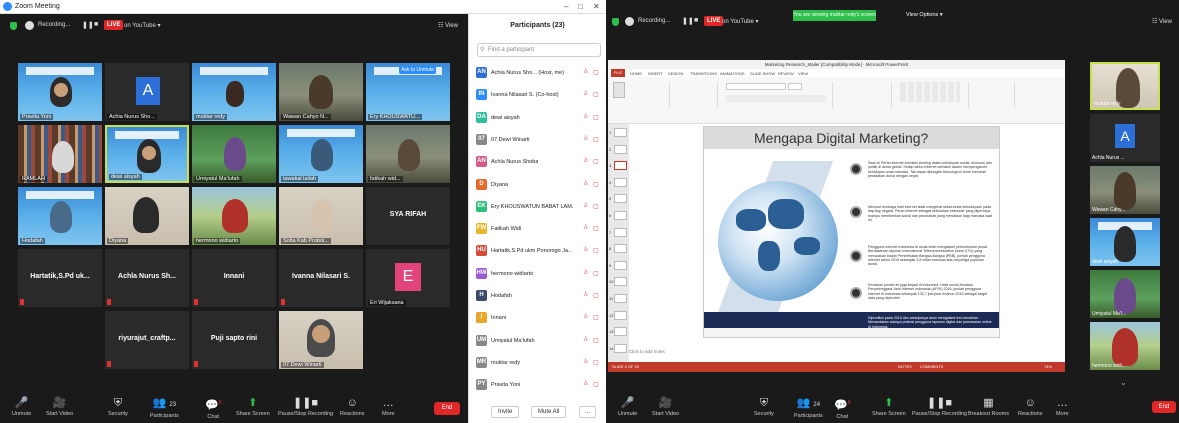 Image resolution: width=1179 pixels, height=423 pixels. Describe the element at coordinates (905, 366) in the screenshot. I see `notes-button: NOTES` at that location.